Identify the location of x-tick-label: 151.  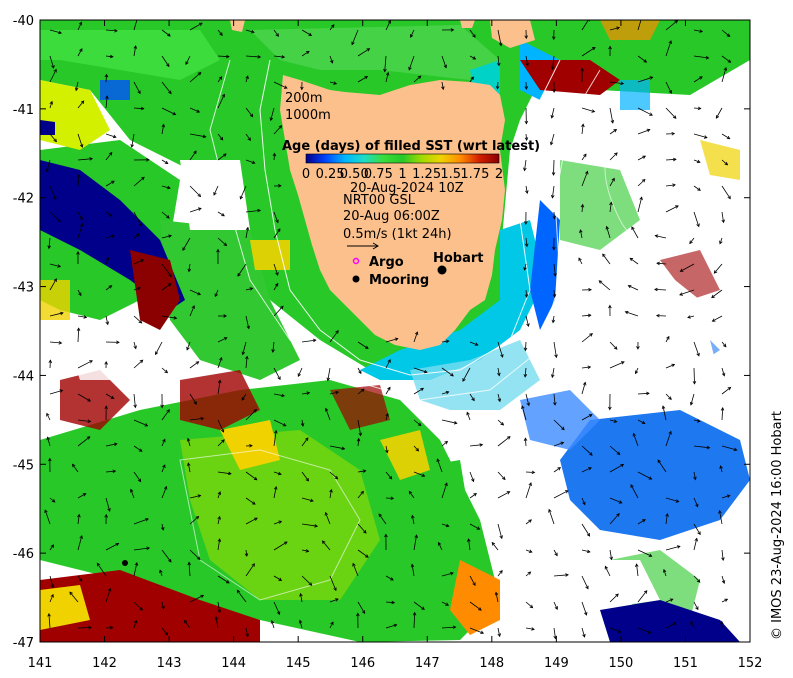
(685, 663).